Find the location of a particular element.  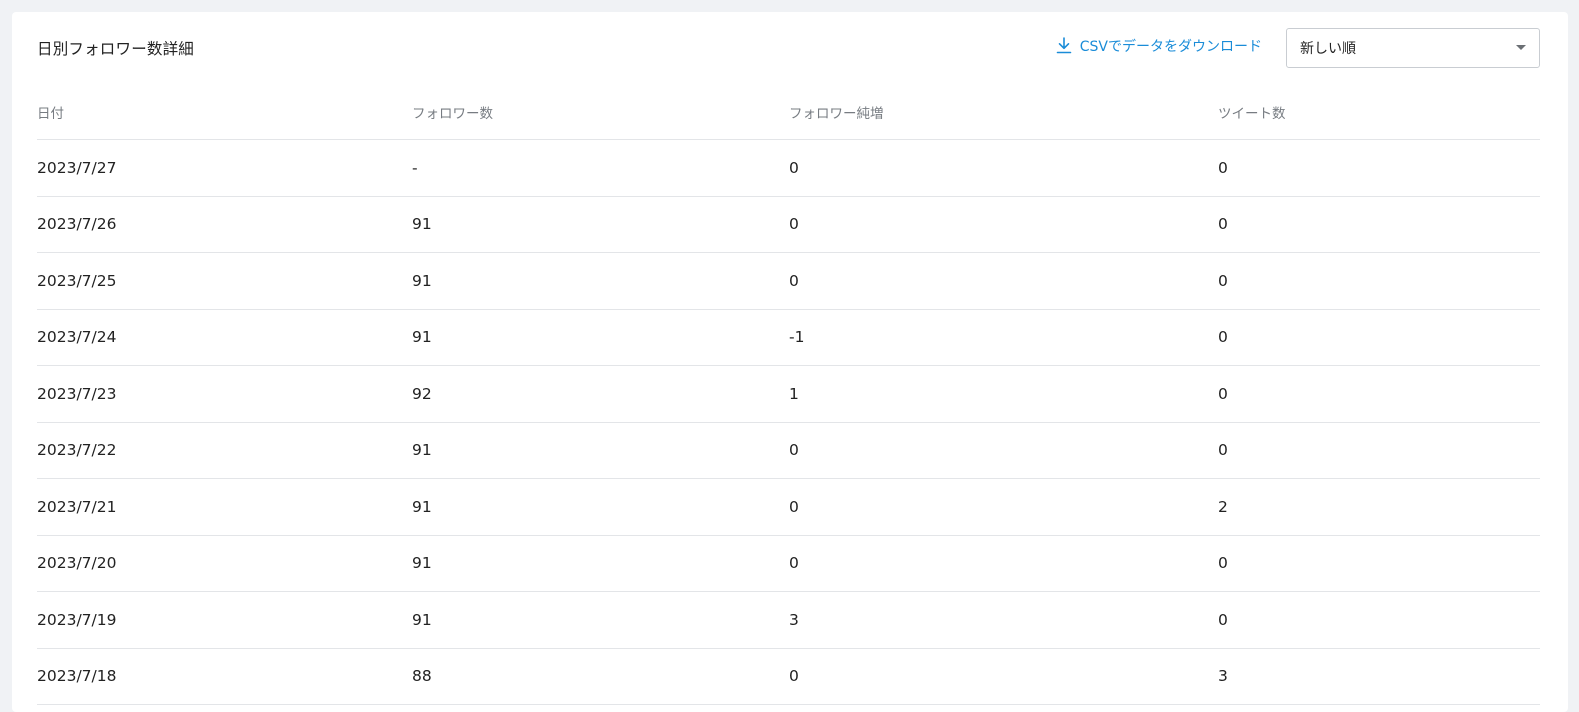

table-row: 2023/7/18 88 0 3 is located at coordinates (788, 676).